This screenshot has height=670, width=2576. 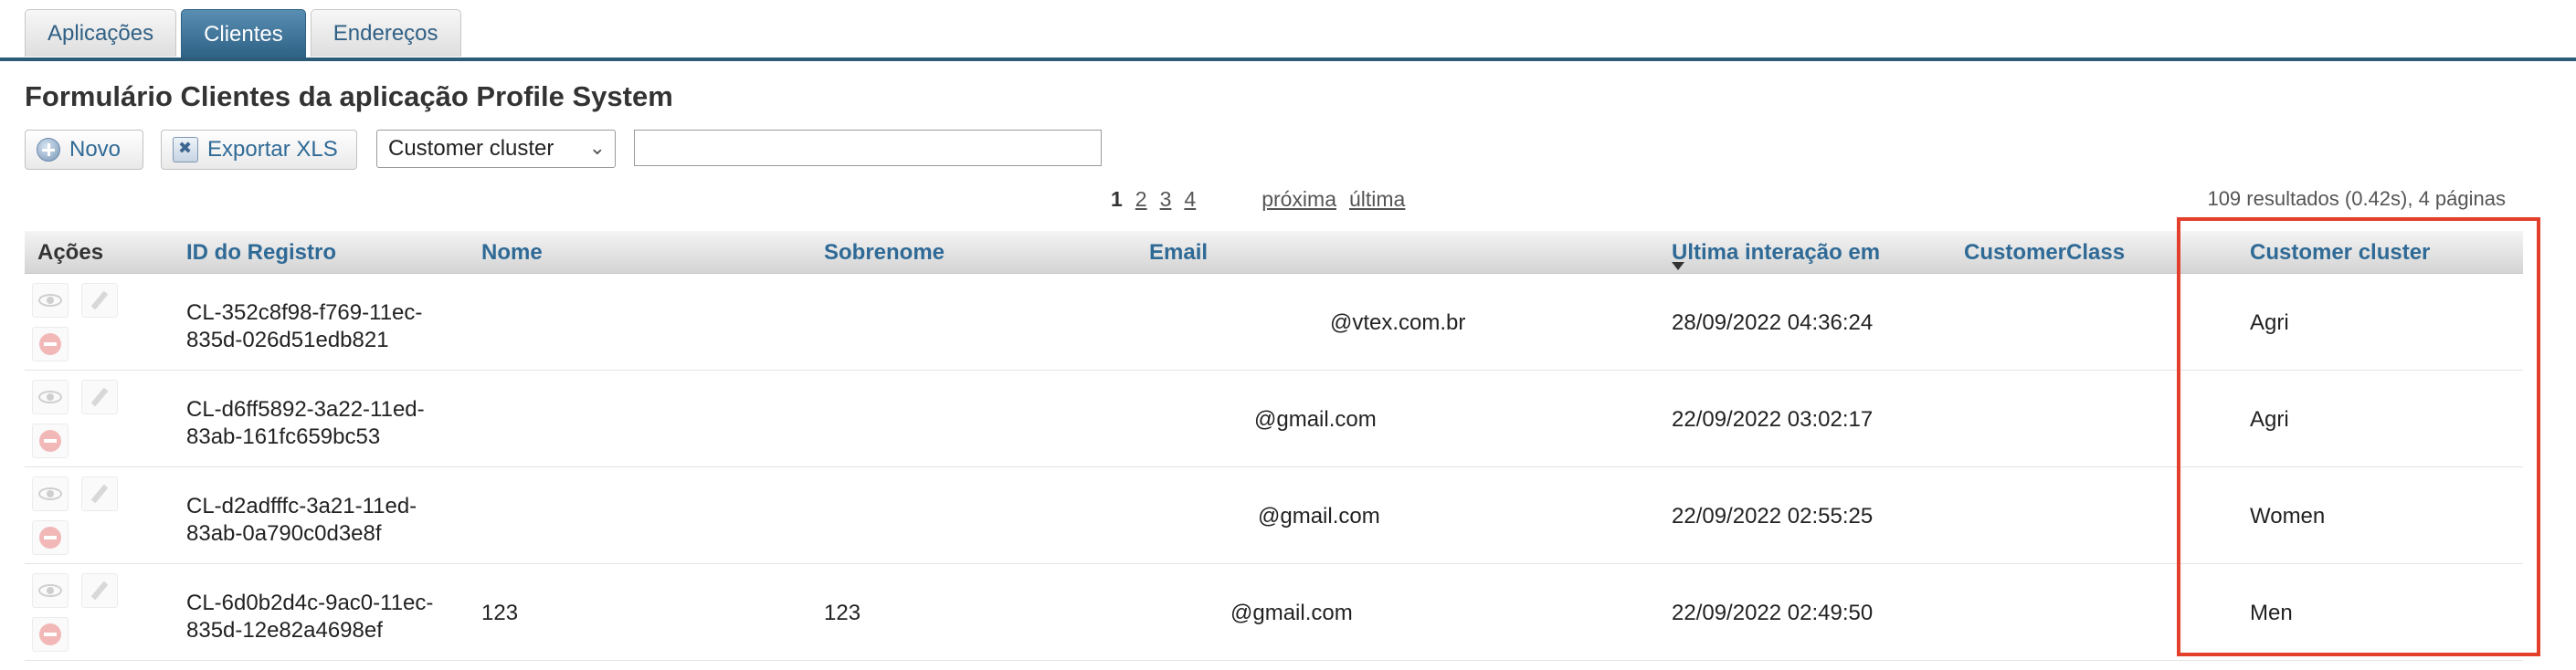 I want to click on cell-id-line2: 835d-12e82a4698ef, so click(x=284, y=630).